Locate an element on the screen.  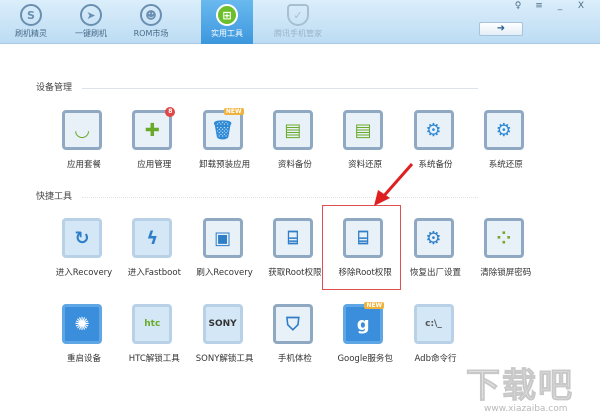
tool-label: 重启设备 is located at coordinates (84, 358).